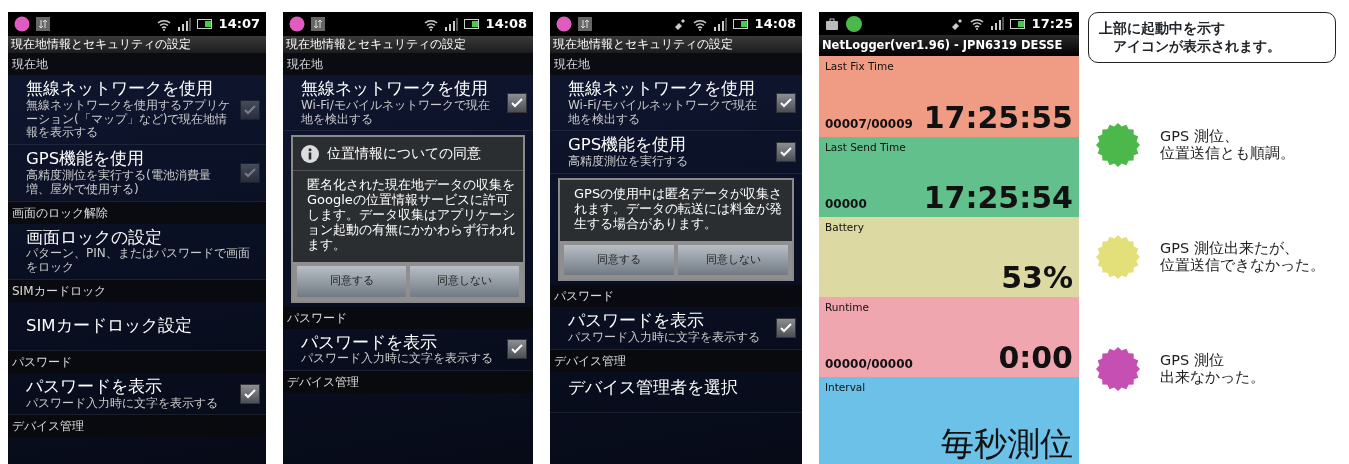  I want to click on setting-item: 画面ロックの設定 パターン、PIN、またはパスワードで画面をロック, so click(137, 251).